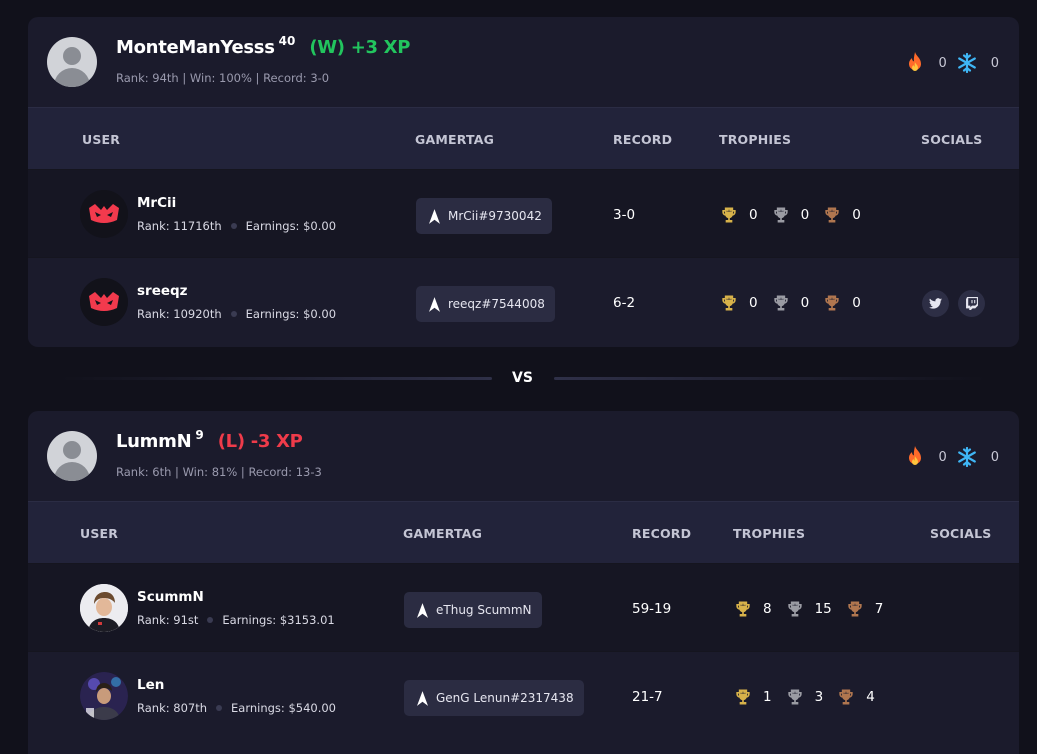 Image resolution: width=1037 pixels, height=754 pixels. What do you see at coordinates (278, 620) in the screenshot?
I see `player-earnings: Earnings: $3153.01` at bounding box center [278, 620].